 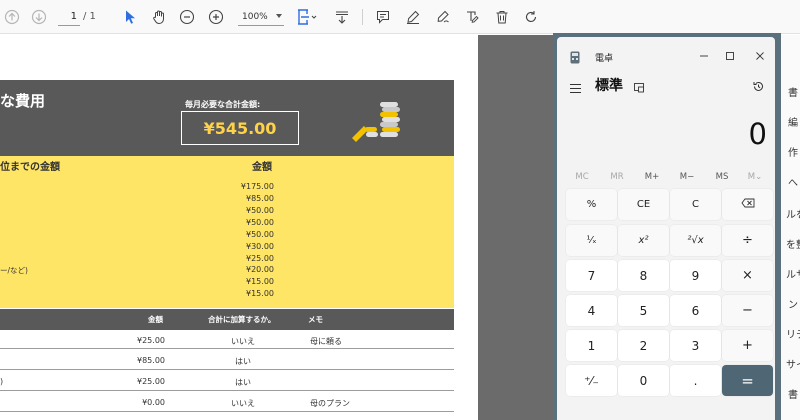 What do you see at coordinates (755, 177) in the screenshot?
I see `memory-list-button: M⌄` at bounding box center [755, 177].